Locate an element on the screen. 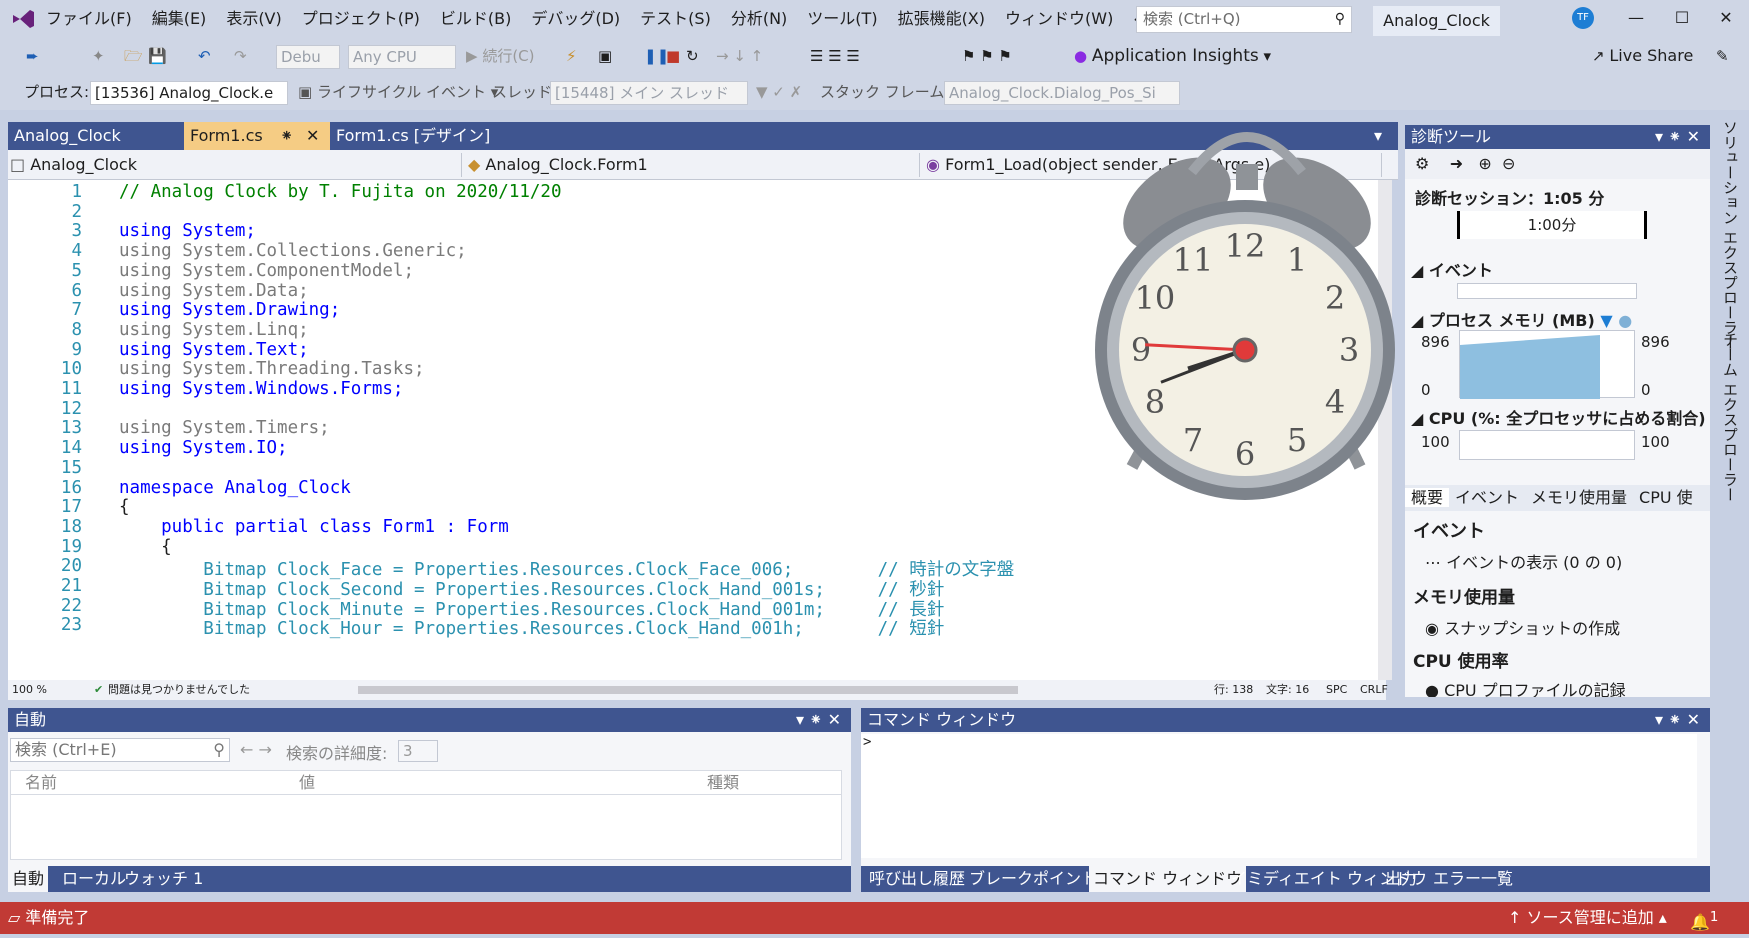 The height and width of the screenshot is (938, 1749). vs-logo-icon is located at coordinates (23, 19).